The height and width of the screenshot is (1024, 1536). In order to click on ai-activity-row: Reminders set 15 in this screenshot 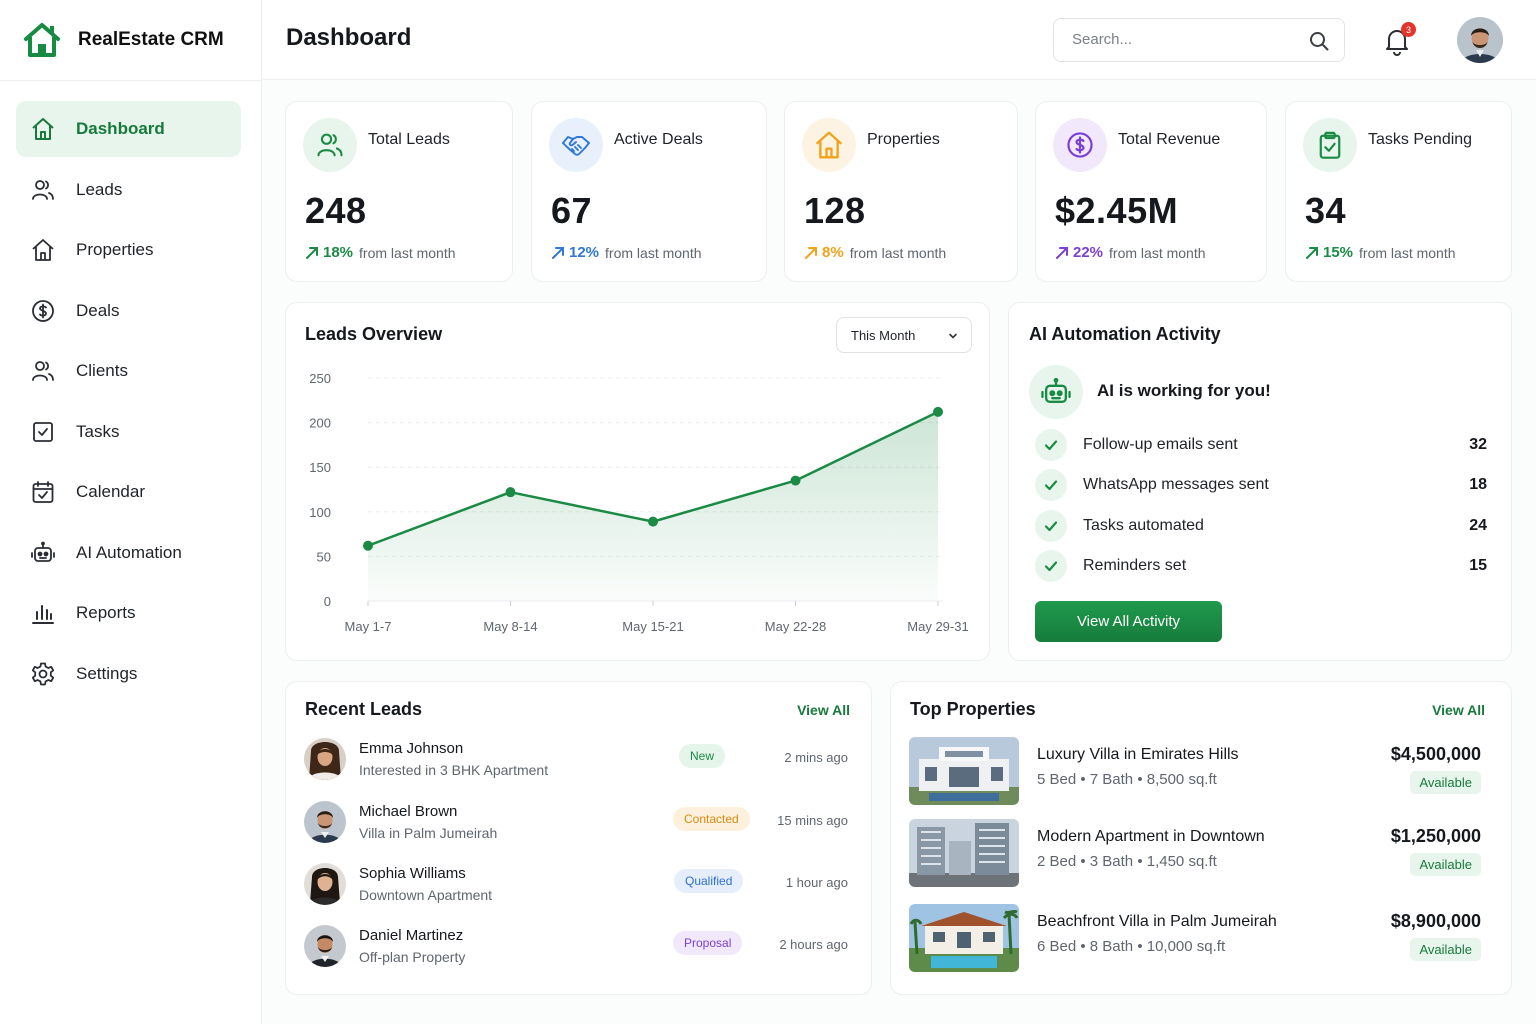, I will do `click(1261, 566)`.